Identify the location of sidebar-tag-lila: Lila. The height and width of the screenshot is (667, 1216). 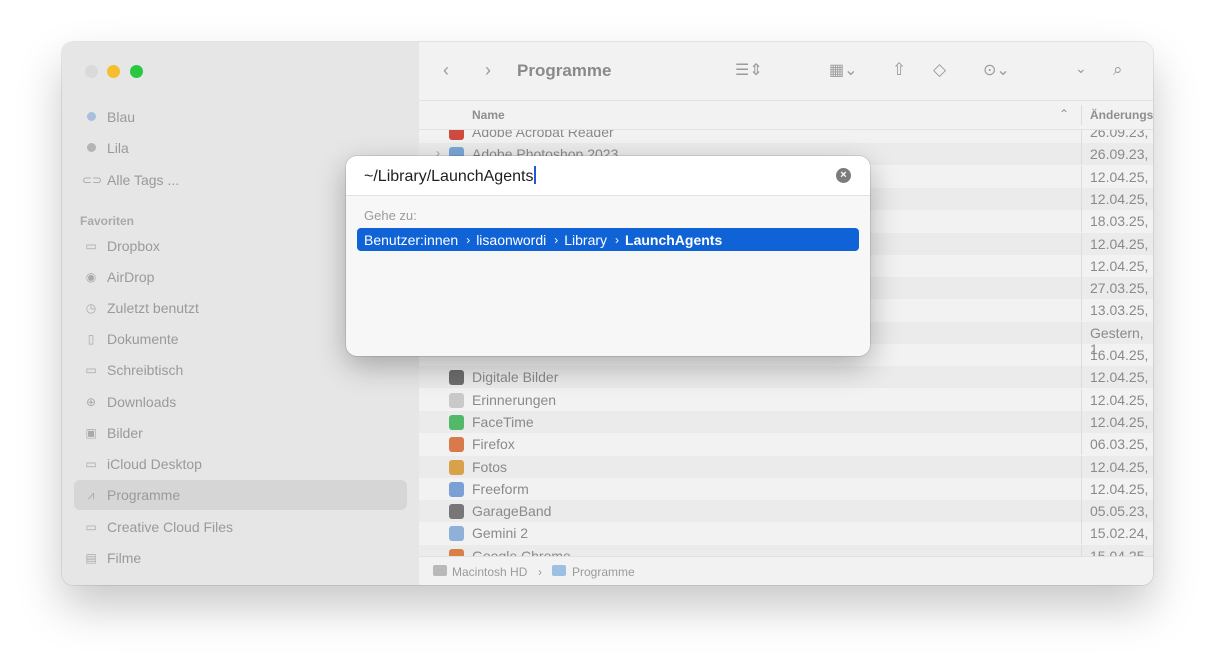
(105, 148).